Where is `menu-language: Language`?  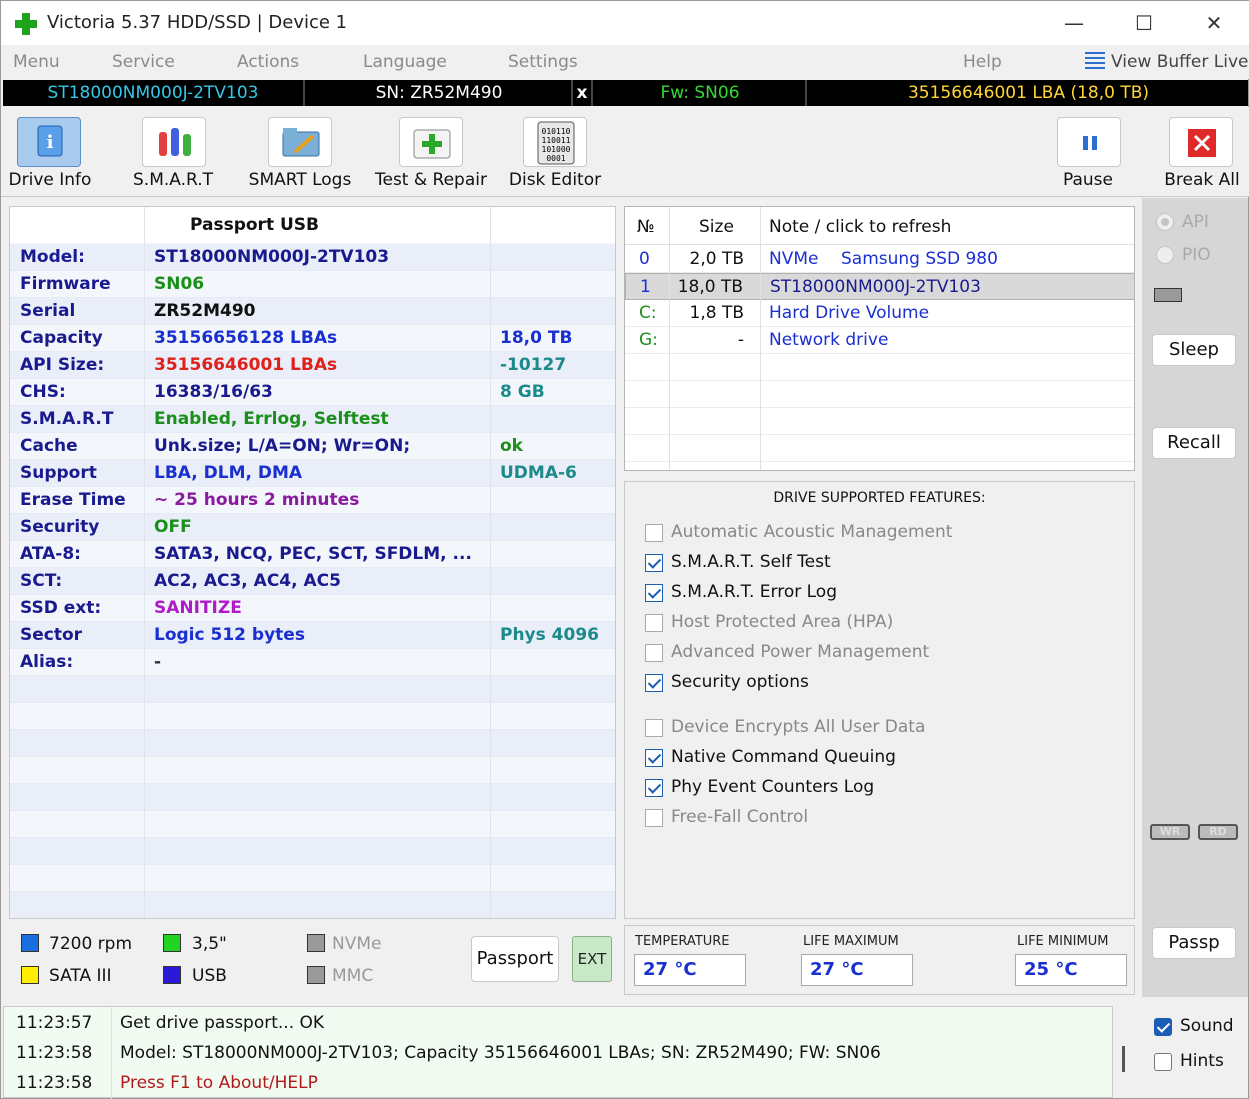 menu-language: Language is located at coordinates (405, 62).